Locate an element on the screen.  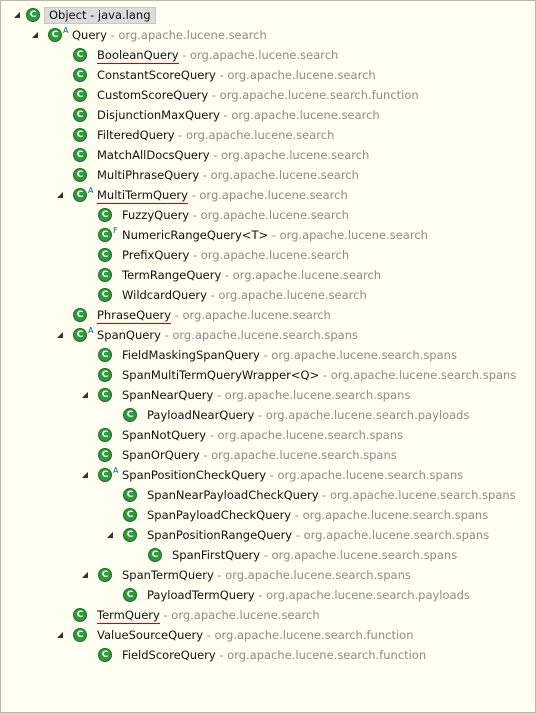
class-name: SpanPositionCheckQuery is located at coordinates (194, 475).